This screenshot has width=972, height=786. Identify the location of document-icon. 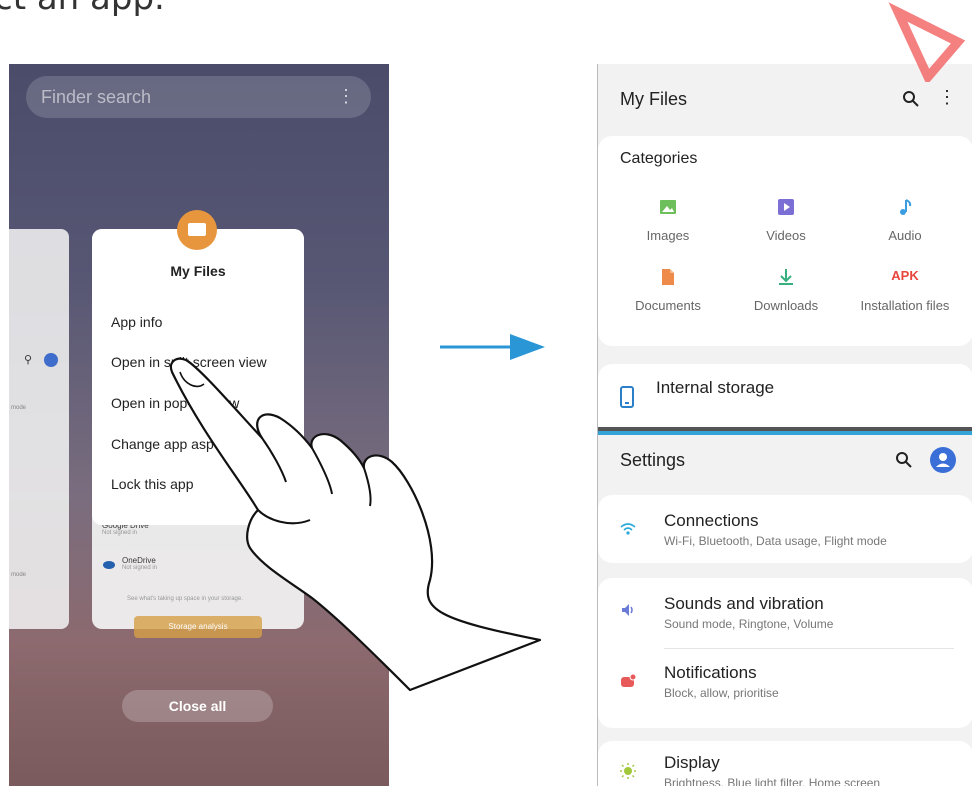
(668, 277).